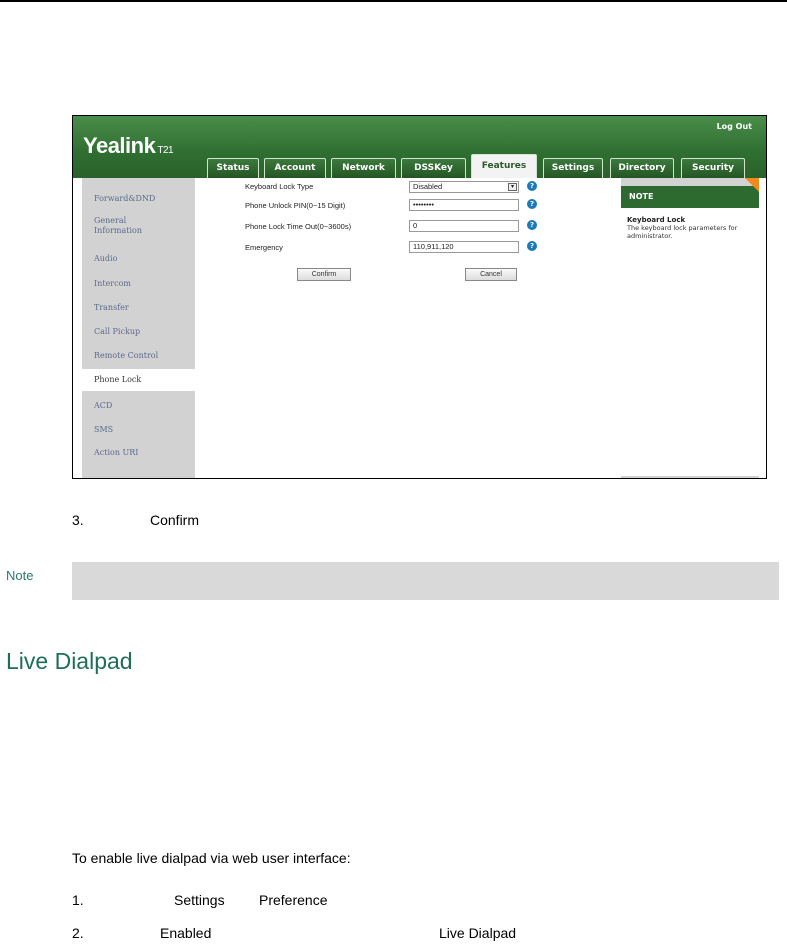 The image size is (787, 945). What do you see at coordinates (464, 187) in the screenshot?
I see `keyboard-lock-type-select: Disabled ▾` at bounding box center [464, 187].